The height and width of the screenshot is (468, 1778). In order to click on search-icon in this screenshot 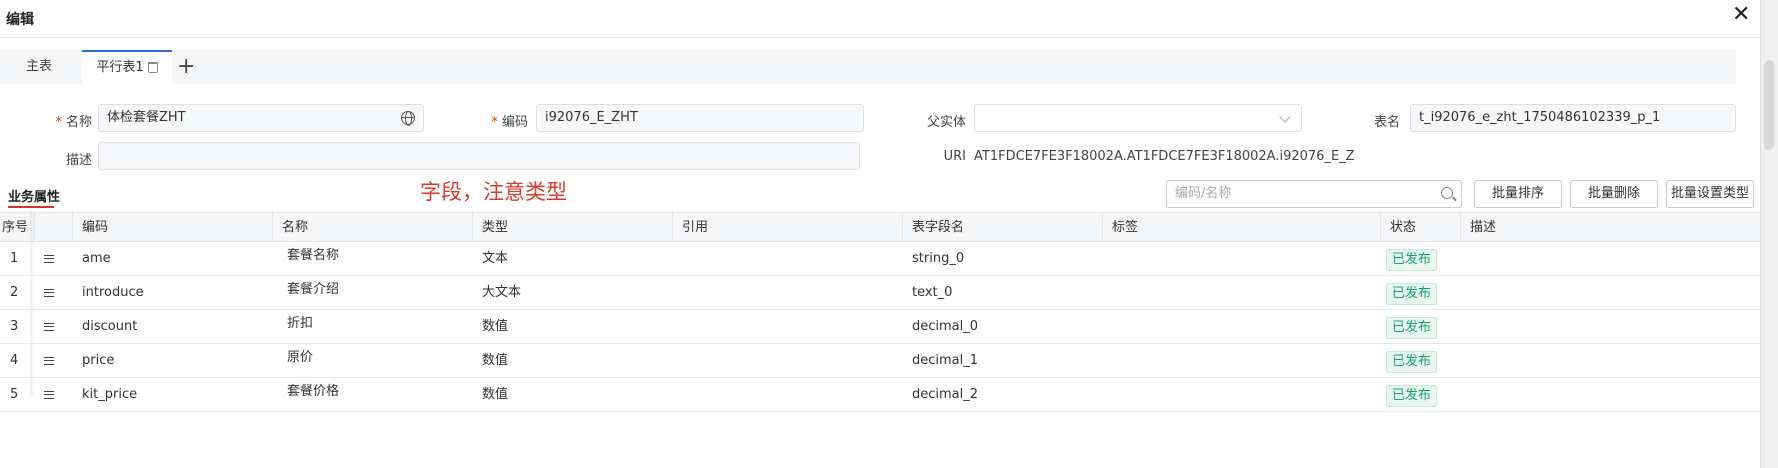, I will do `click(1447, 193)`.